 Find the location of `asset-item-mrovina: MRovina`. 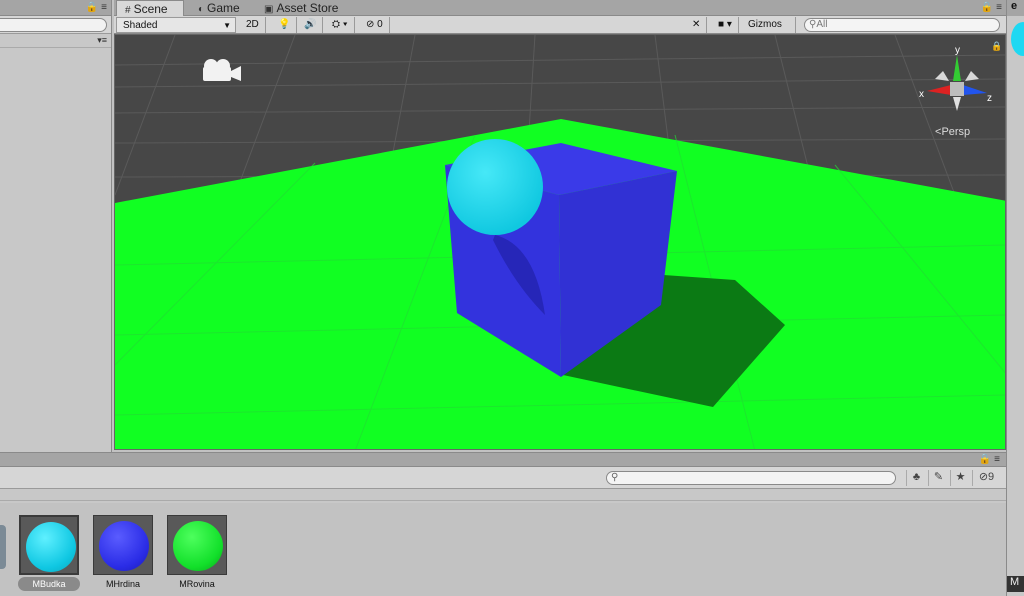

asset-item-mrovina: MRovina is located at coordinates (197, 554).